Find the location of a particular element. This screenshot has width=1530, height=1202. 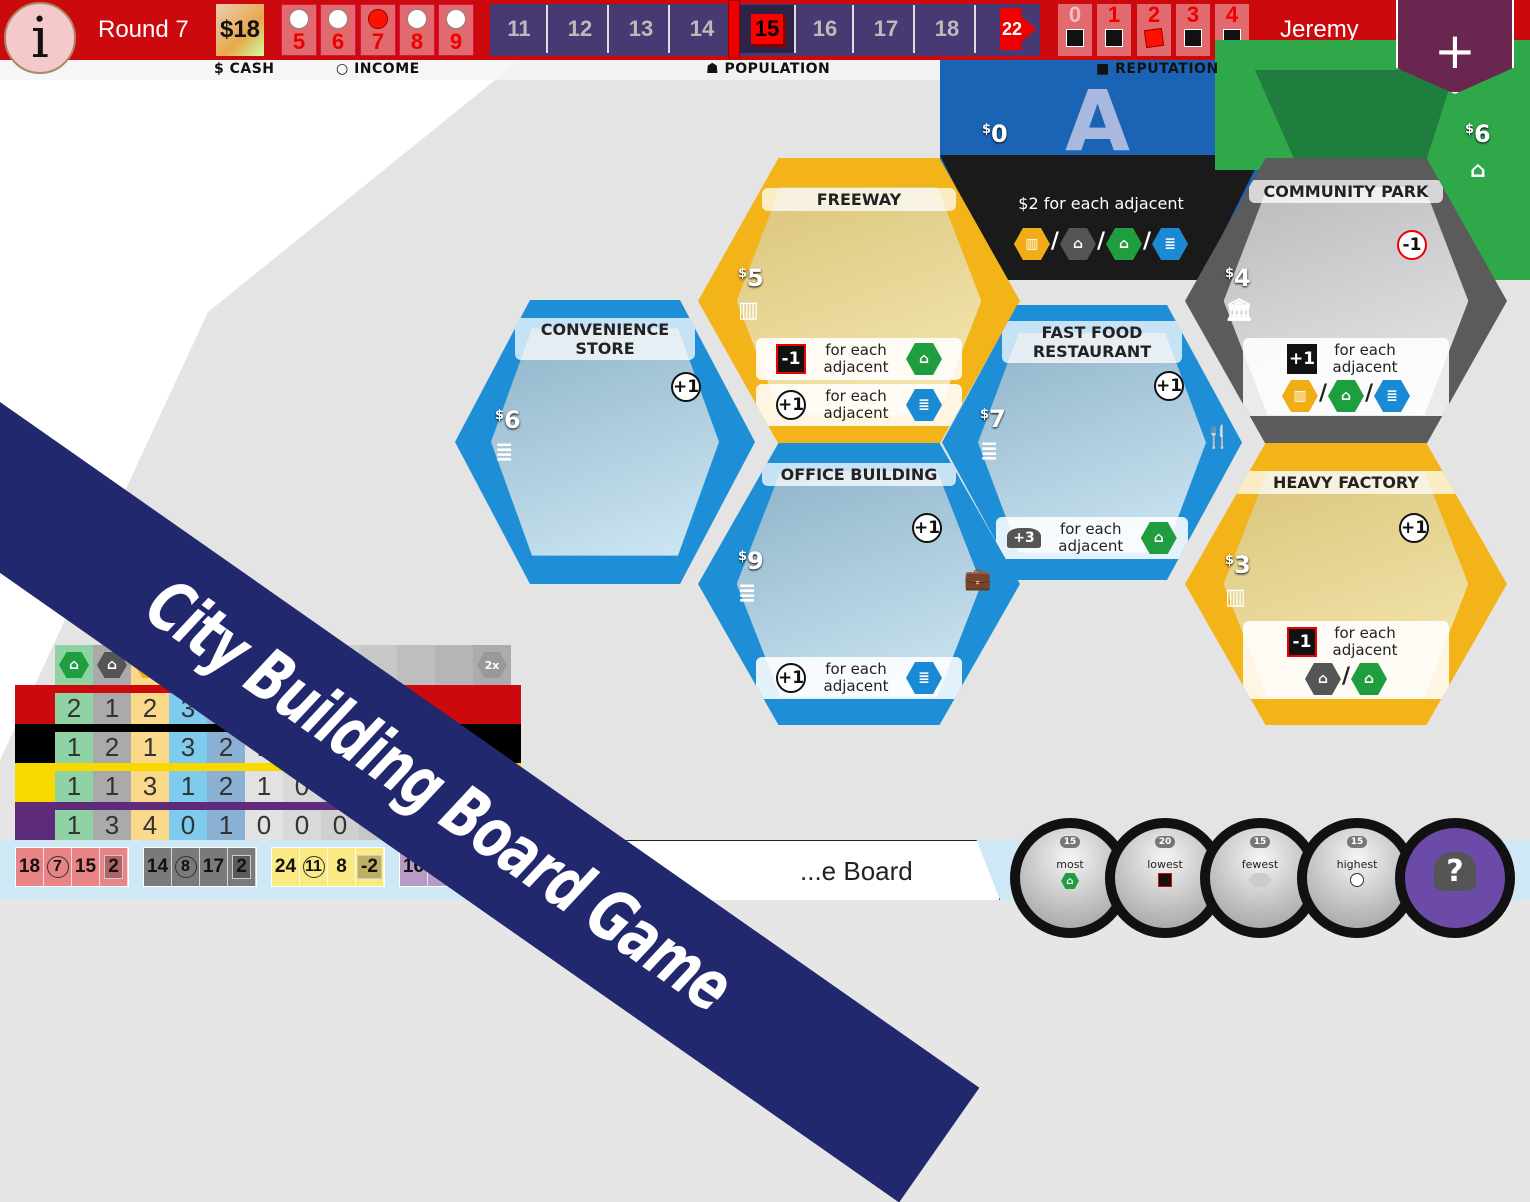

player-summary: 18 7 15 2 is located at coordinates (72, 867).